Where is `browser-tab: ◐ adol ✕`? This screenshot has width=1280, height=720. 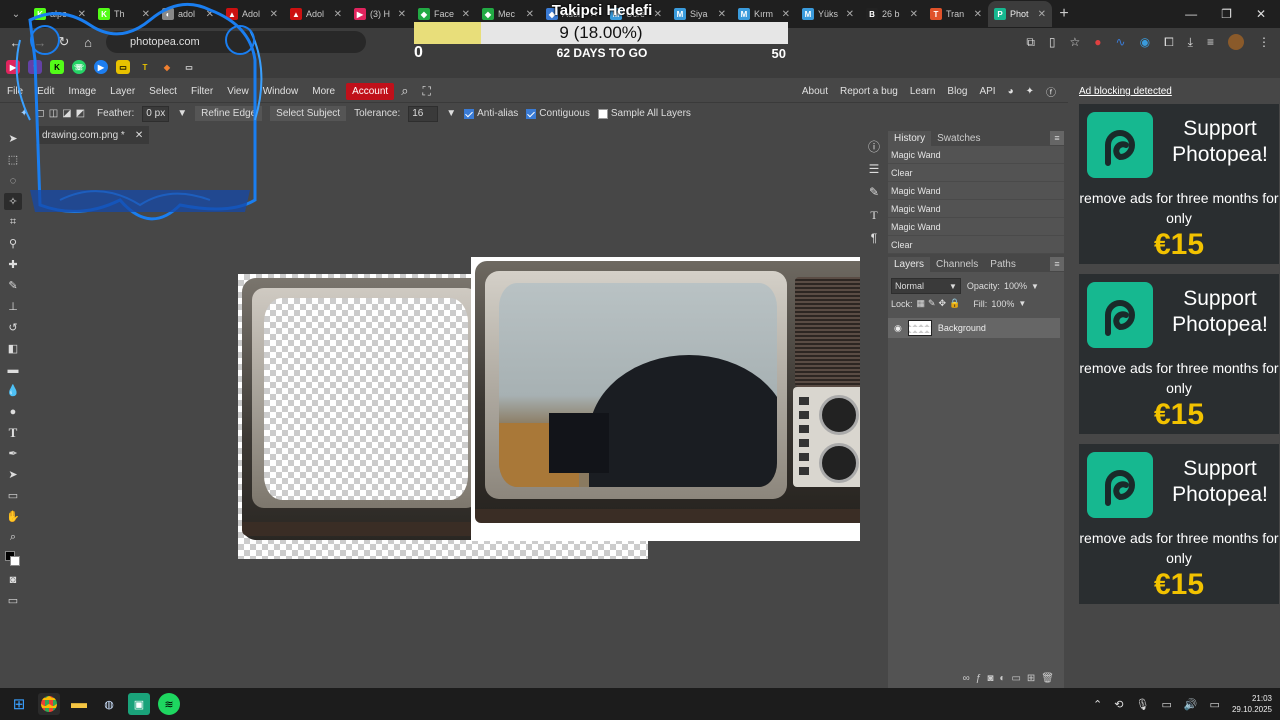 browser-tab: ◐ adol ✕ is located at coordinates (188, 14).